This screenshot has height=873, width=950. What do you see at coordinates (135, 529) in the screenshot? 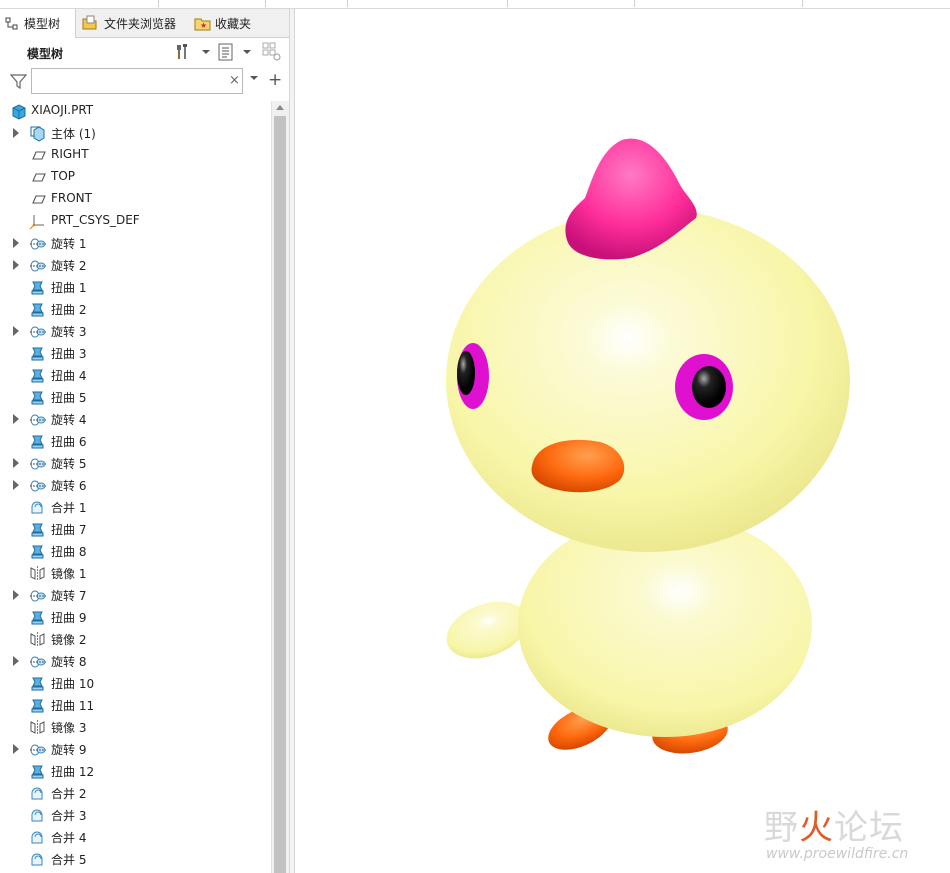
I see `tree-item: 扭曲 7` at bounding box center [135, 529].